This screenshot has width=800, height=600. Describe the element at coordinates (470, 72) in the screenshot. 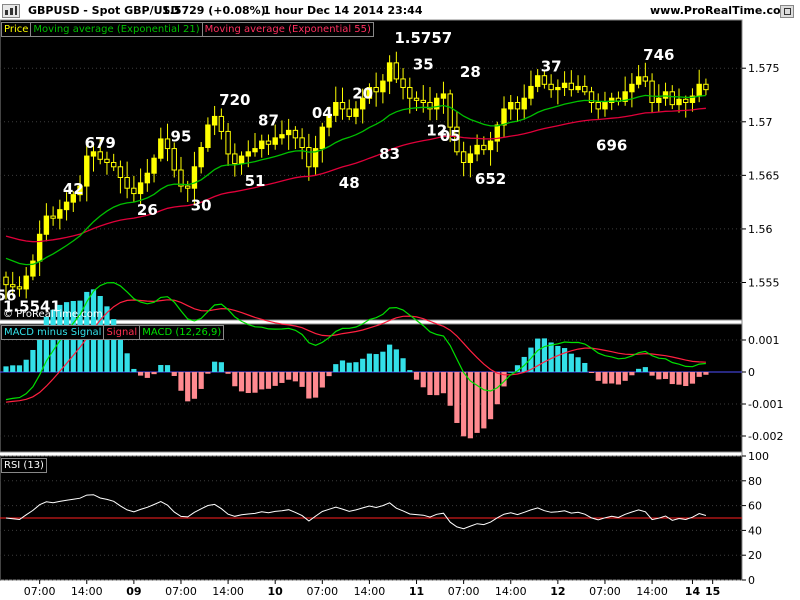

I see `price-annotation: 28` at that location.